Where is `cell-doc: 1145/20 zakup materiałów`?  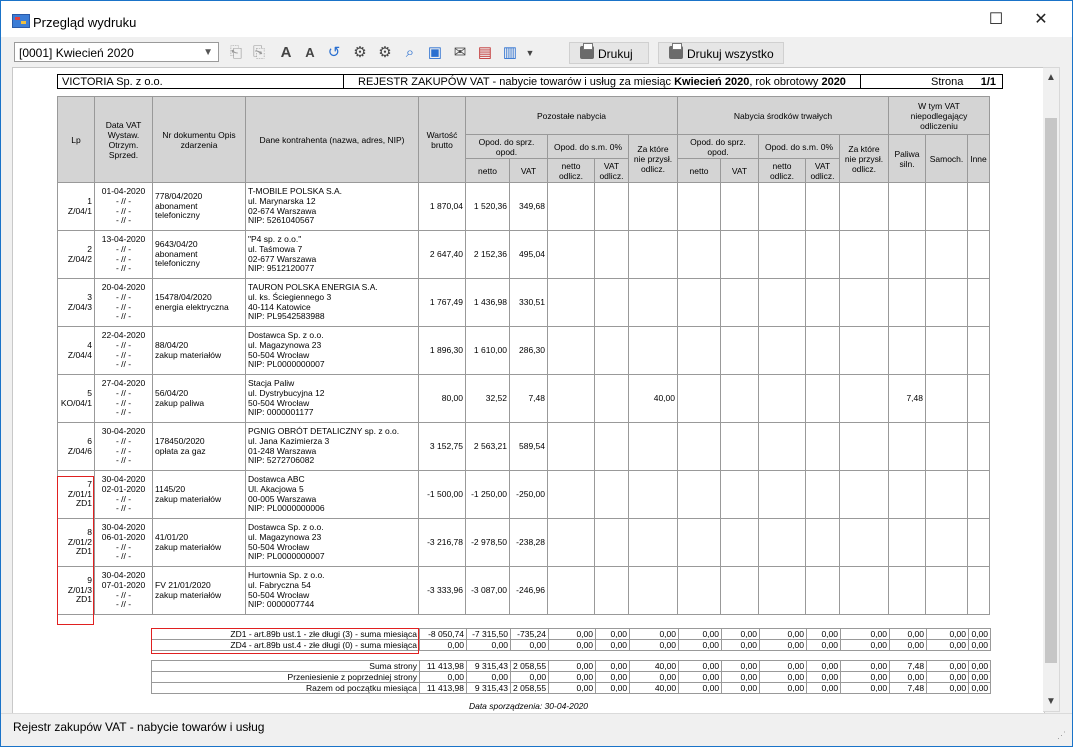
cell-doc: 1145/20 zakup materiałów is located at coordinates (199, 494).